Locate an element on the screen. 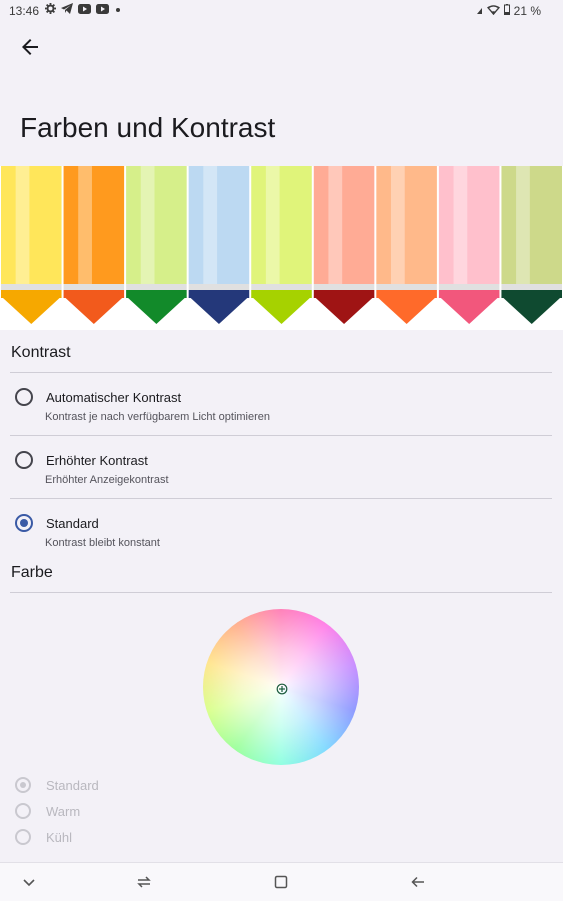  battery-icon is located at coordinates (506, 11).